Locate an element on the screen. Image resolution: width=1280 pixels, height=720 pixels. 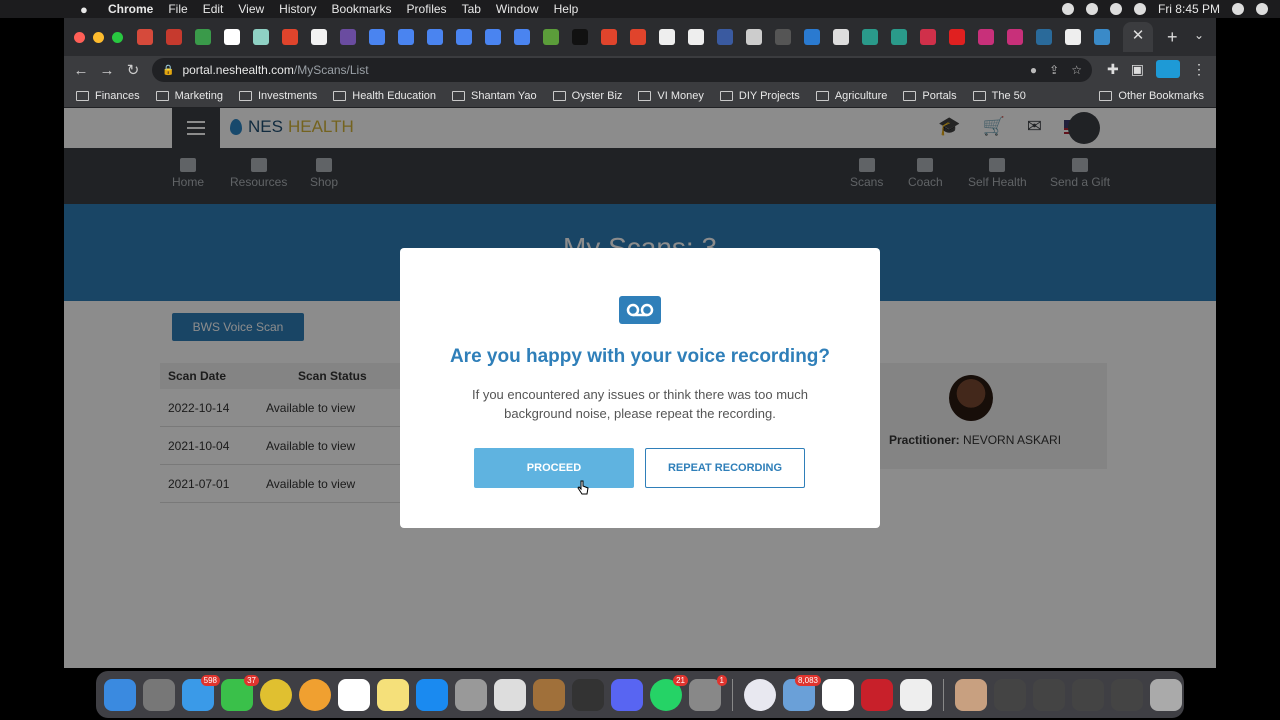
menu-file: File is located at coordinates (177, 9).